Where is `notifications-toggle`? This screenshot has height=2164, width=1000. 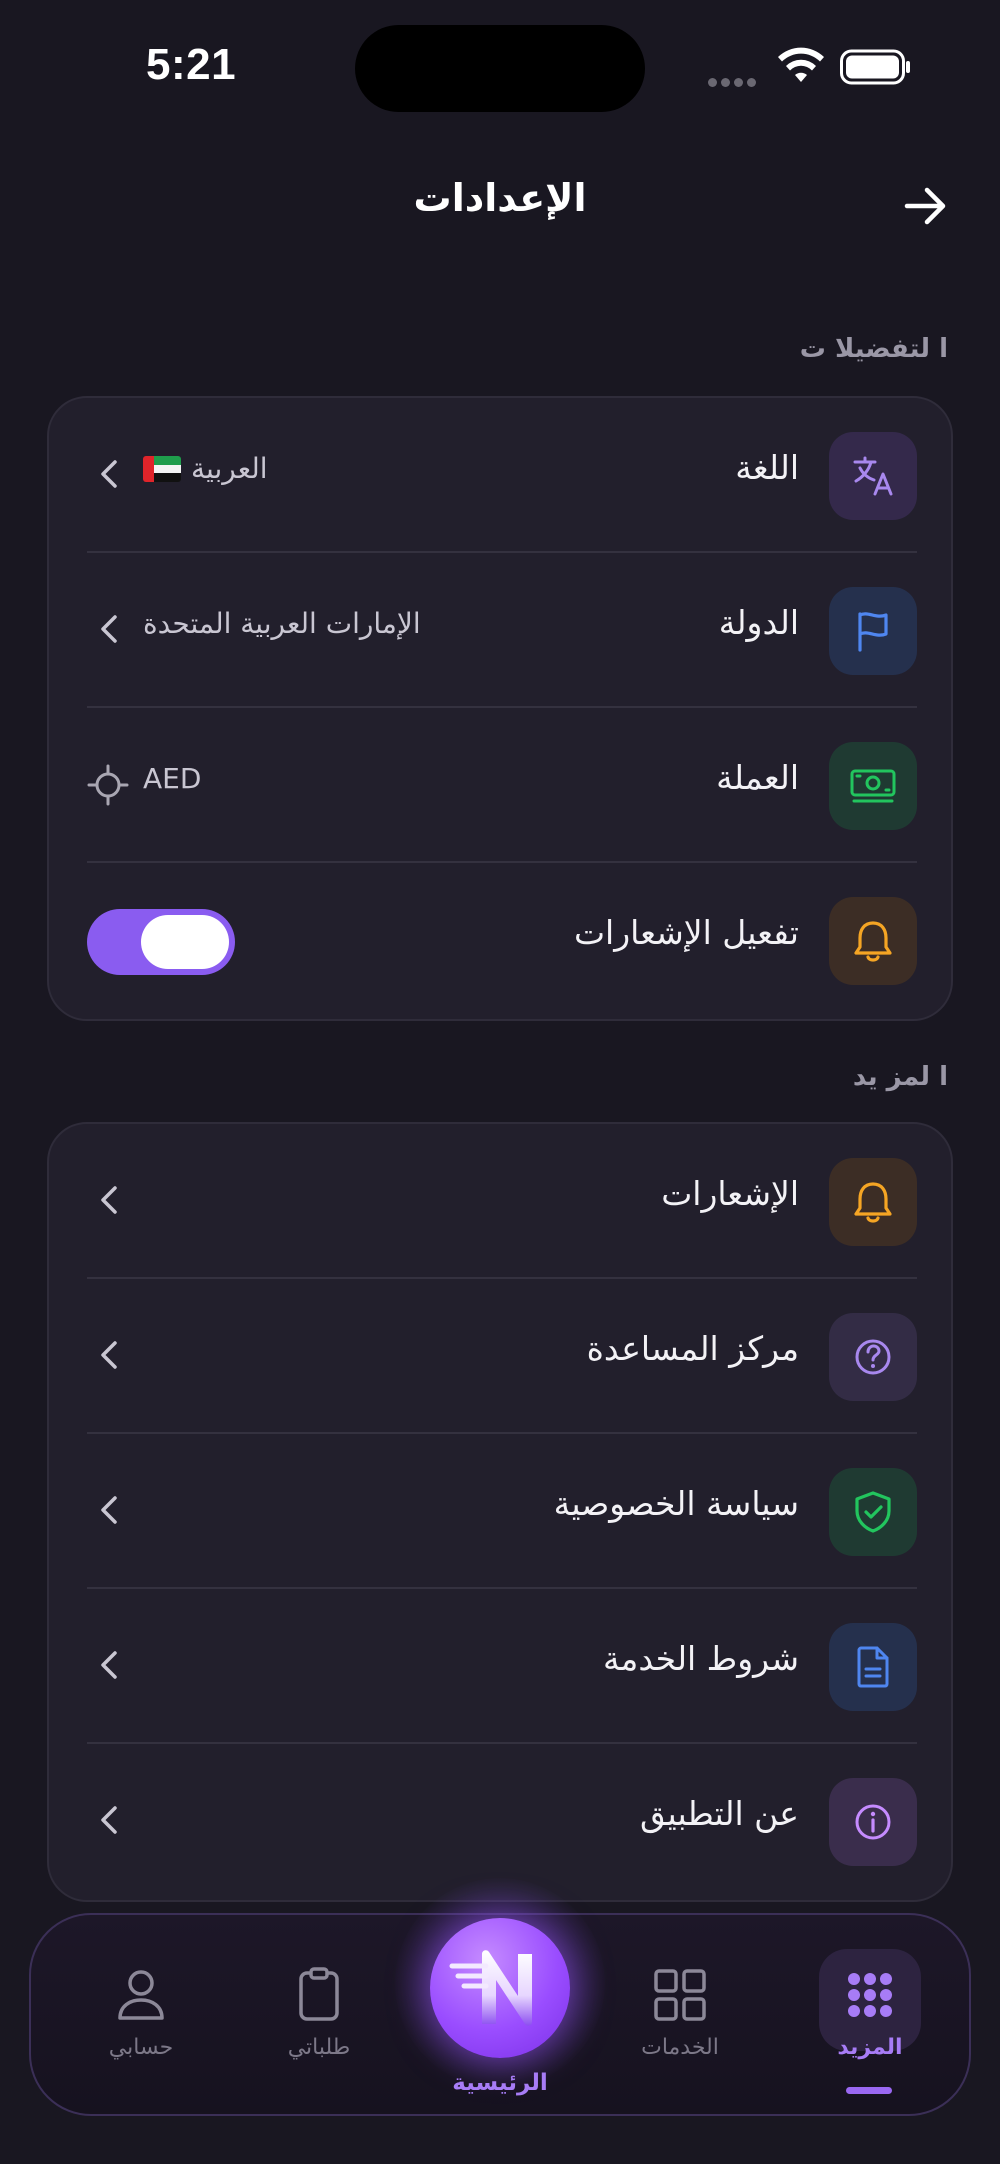
notifications-toggle is located at coordinates (161, 942).